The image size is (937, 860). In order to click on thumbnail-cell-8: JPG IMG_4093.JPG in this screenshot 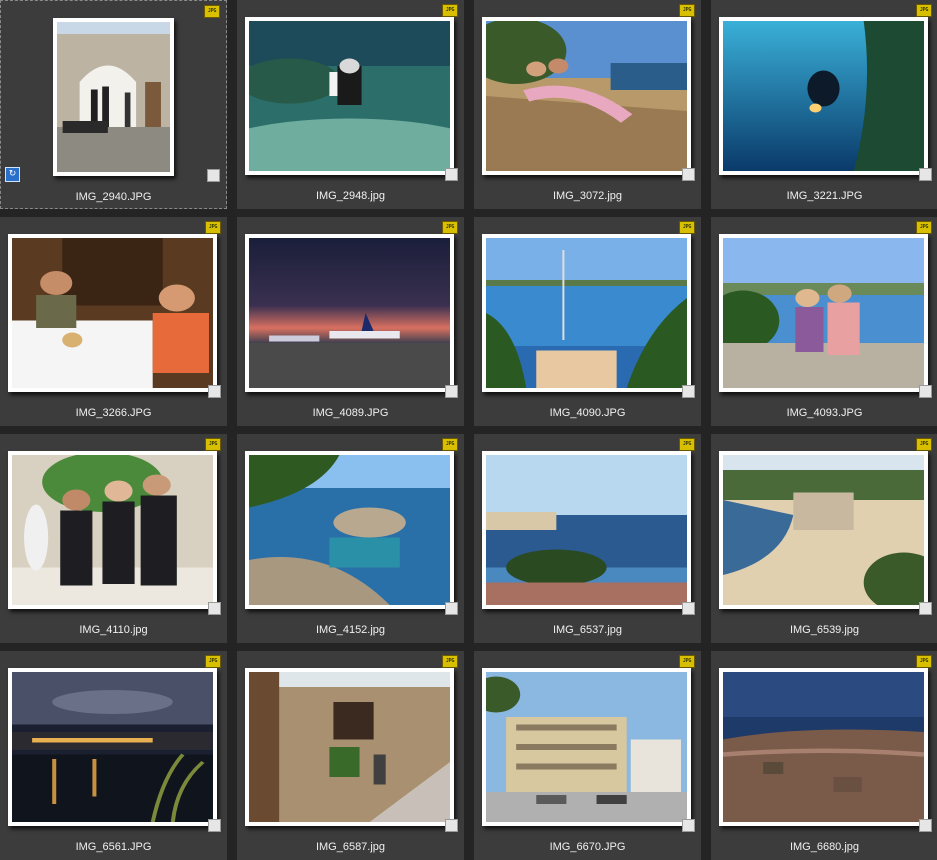, I will do `click(824, 321)`.